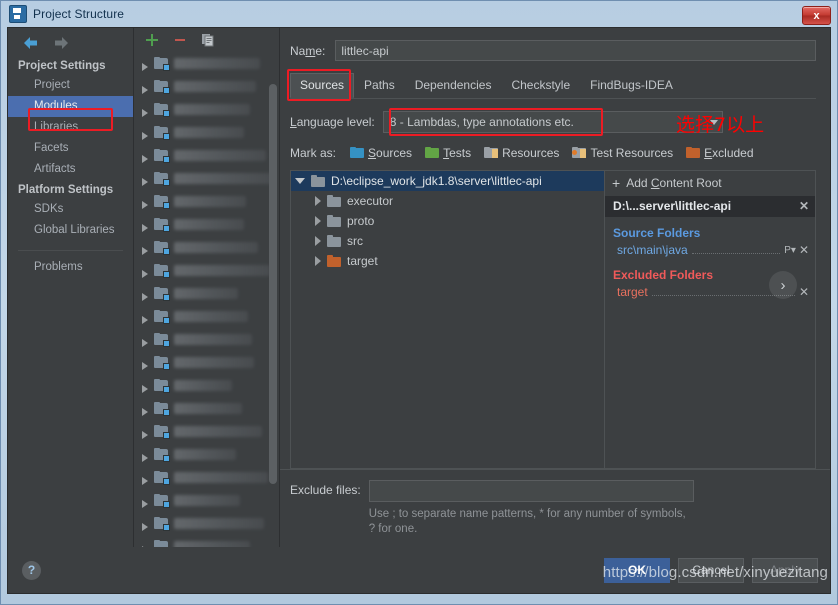 The height and width of the screenshot is (605, 838). Describe the element at coordinates (804, 292) in the screenshot. I see `remove-excluded-folder-icon: ✕` at that location.